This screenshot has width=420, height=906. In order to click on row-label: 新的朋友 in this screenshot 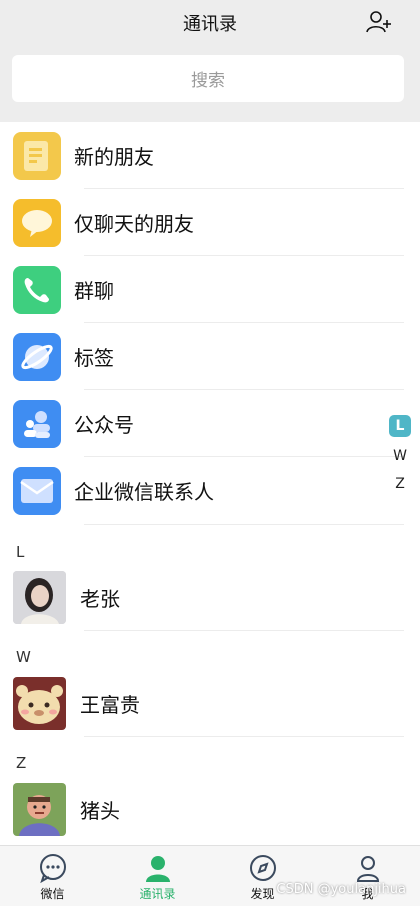, I will do `click(114, 157)`.